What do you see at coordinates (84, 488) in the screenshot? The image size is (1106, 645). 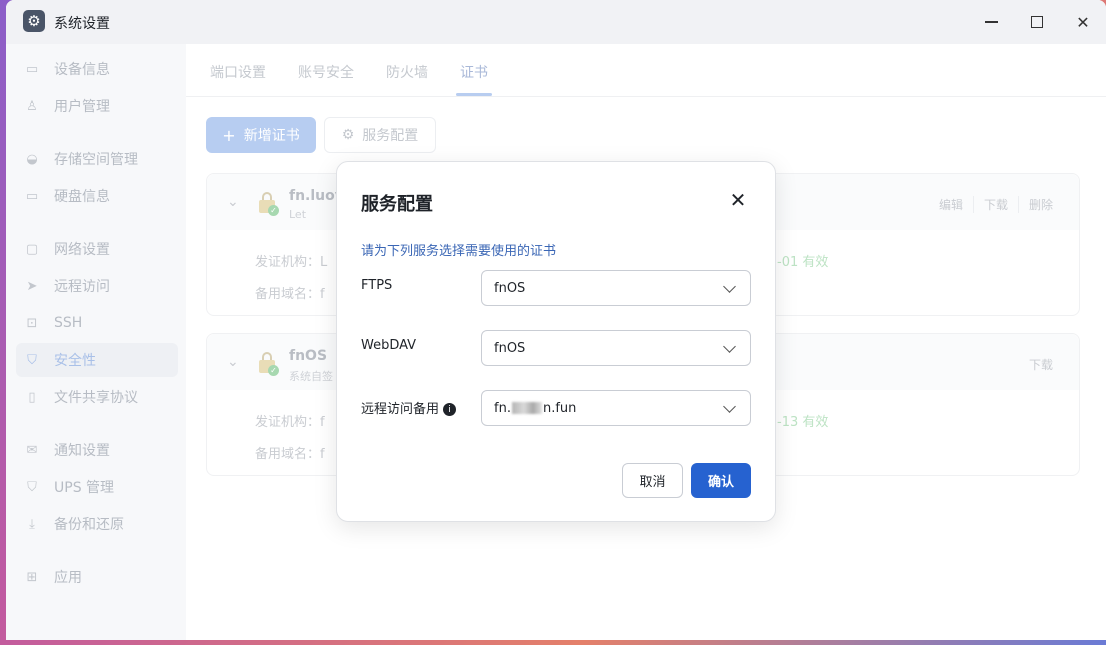 I see `sidebar-item-label: UPS 管理` at bounding box center [84, 488].